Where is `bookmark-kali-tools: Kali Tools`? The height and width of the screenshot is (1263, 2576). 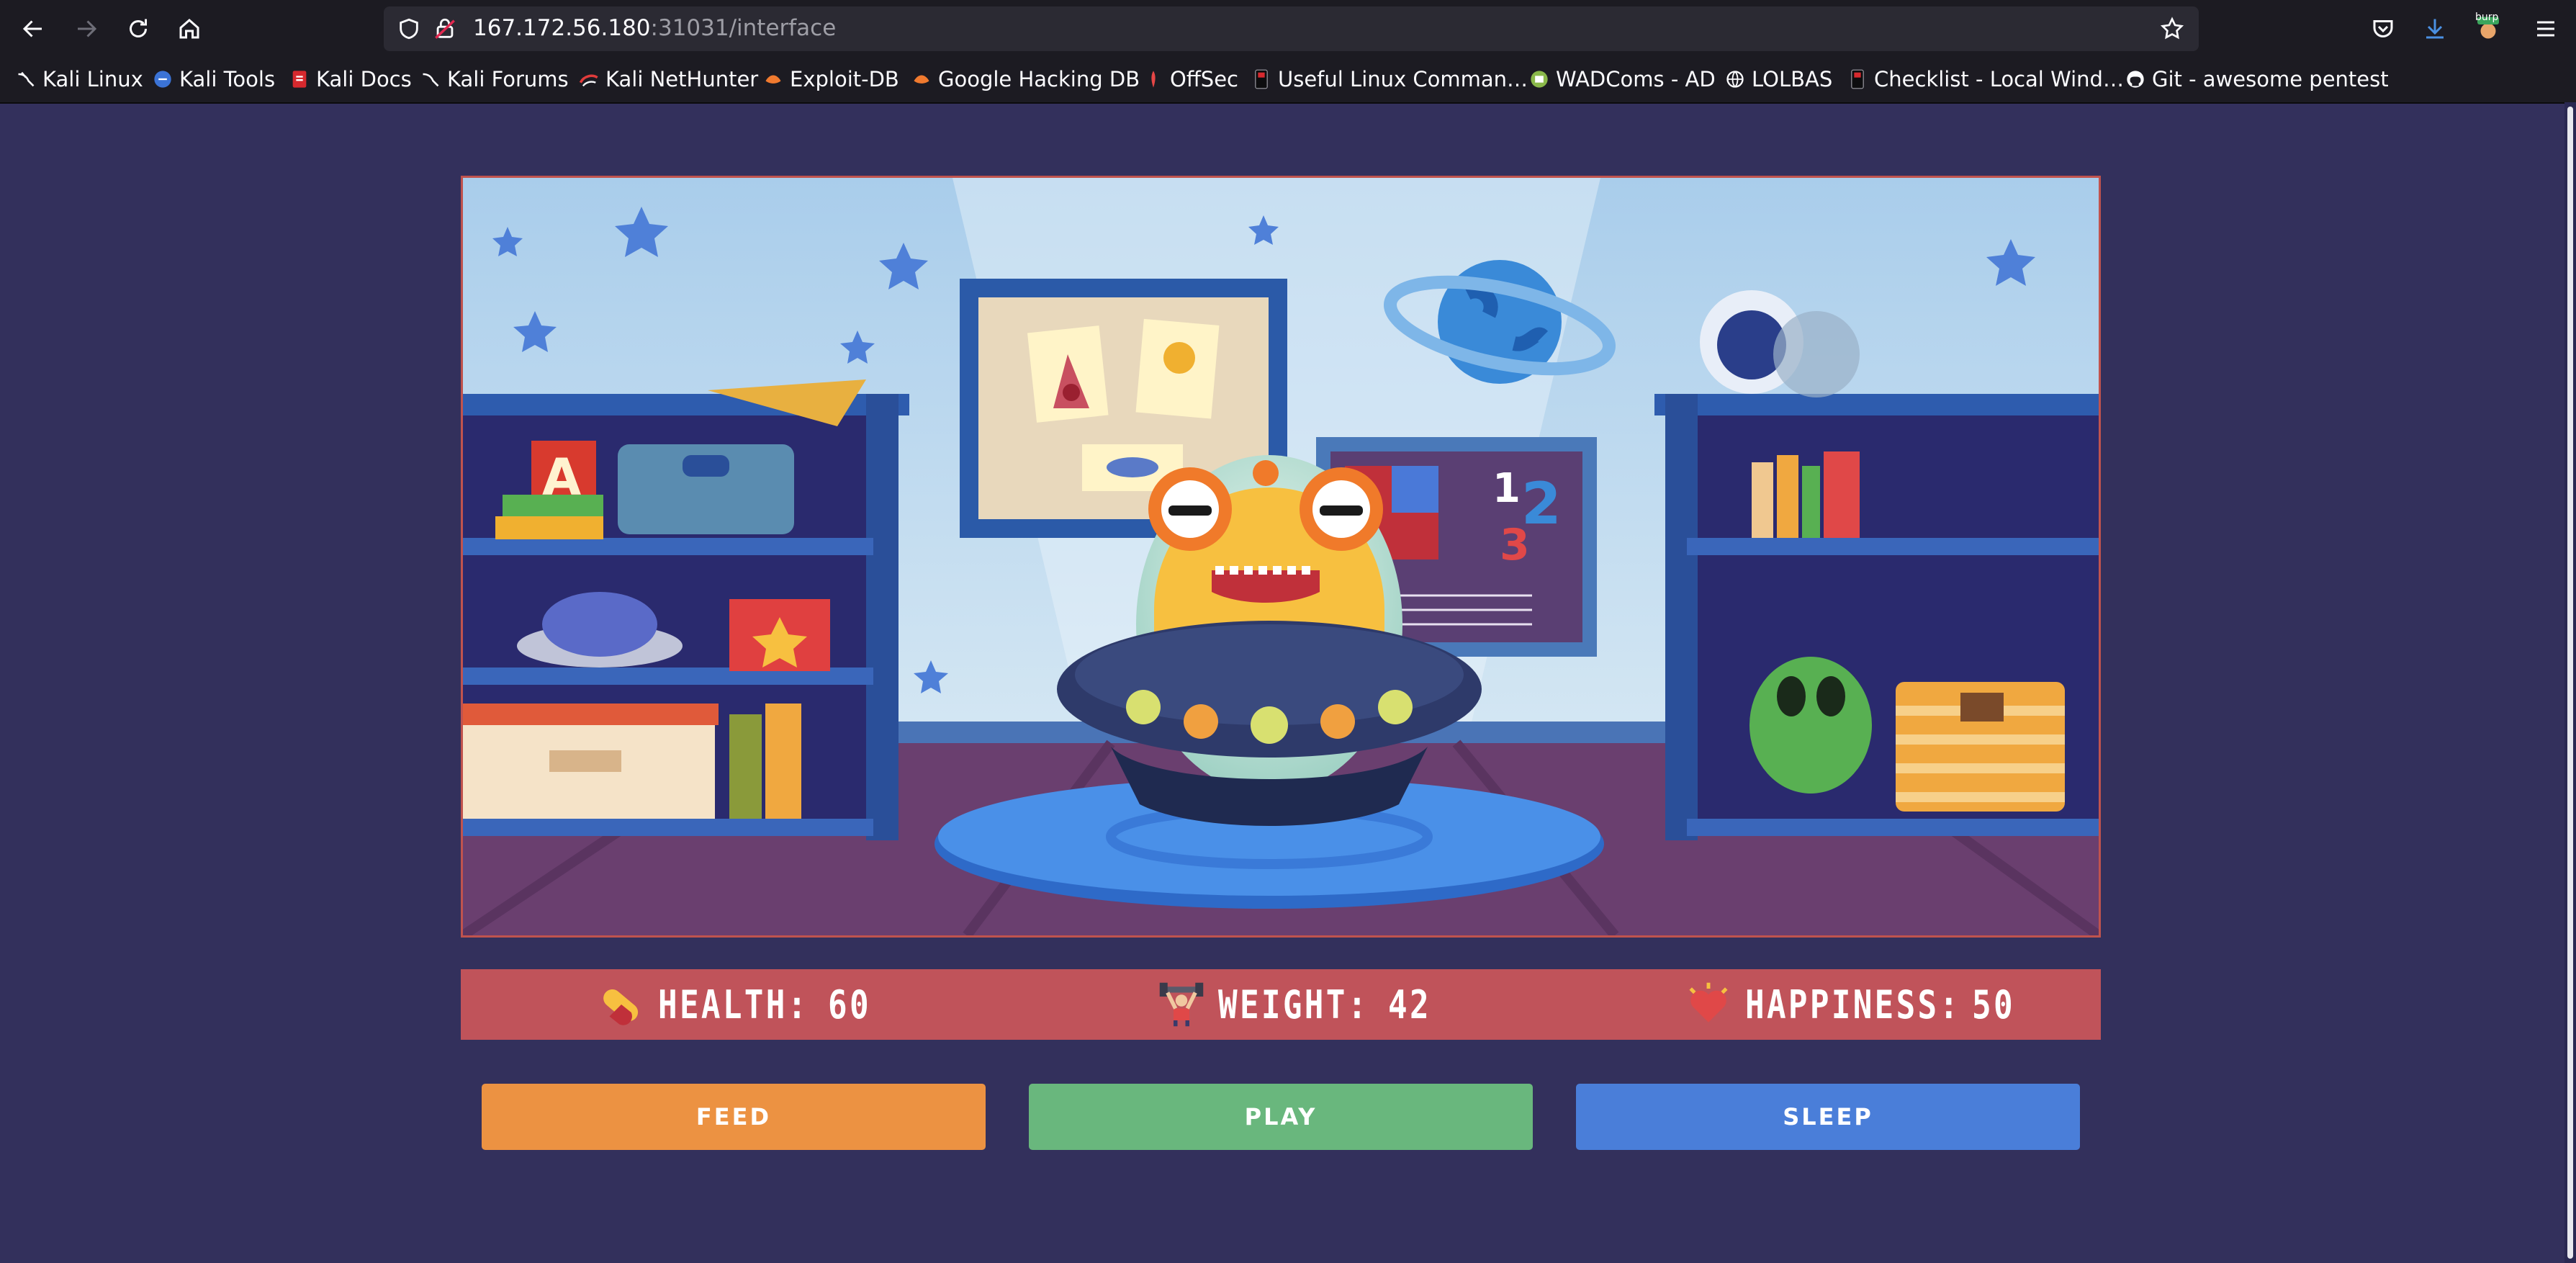
bookmark-kali-tools: Kali Tools is located at coordinates (214, 79).